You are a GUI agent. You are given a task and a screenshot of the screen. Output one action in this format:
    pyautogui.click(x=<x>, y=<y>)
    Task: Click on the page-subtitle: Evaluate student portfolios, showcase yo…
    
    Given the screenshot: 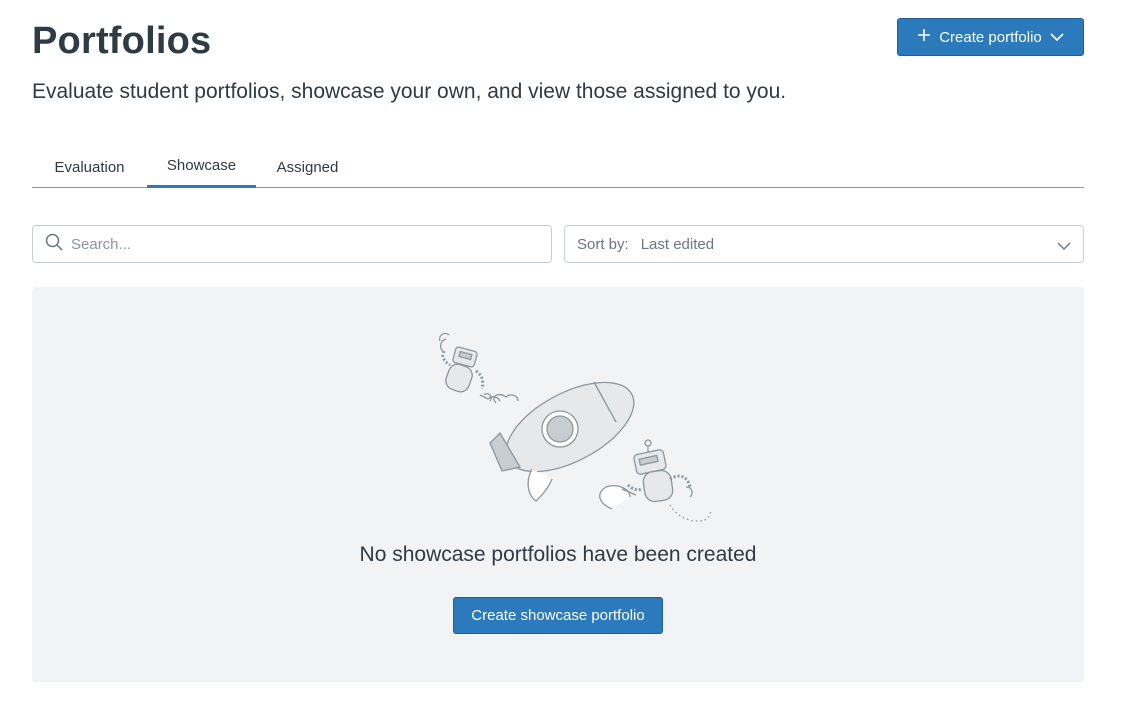 What is the action you would take?
    pyautogui.click(x=409, y=91)
    